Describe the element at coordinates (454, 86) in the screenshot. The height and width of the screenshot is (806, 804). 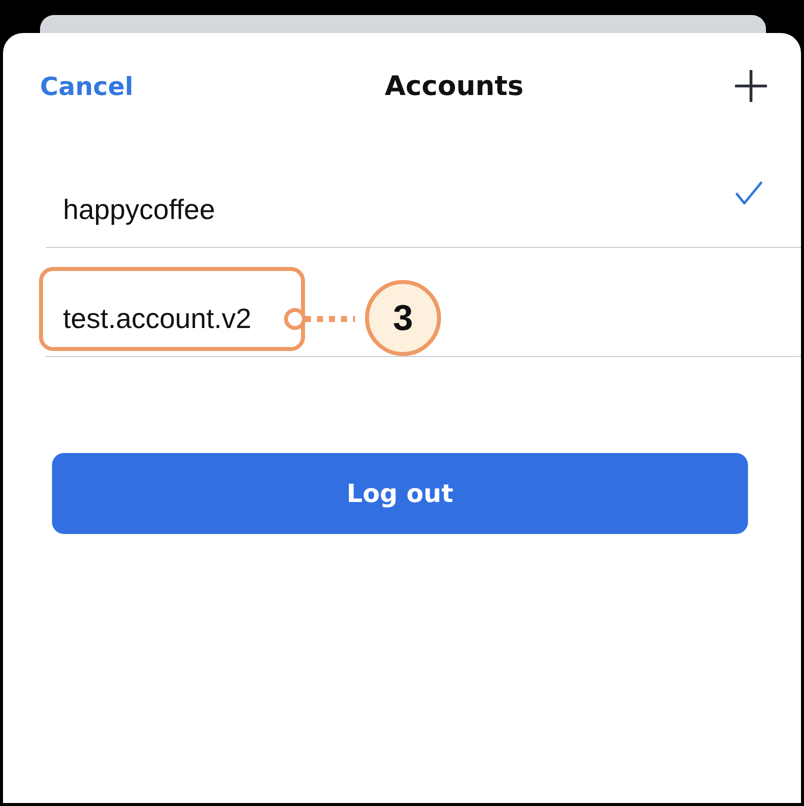
I see `sheet-title: Accounts` at that location.